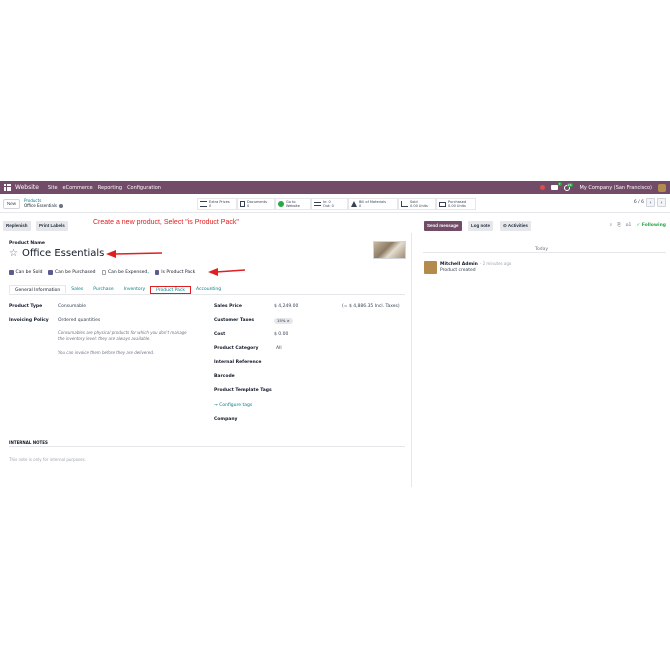  Describe the element at coordinates (389, 250) in the screenshot. I see `product-image` at that location.